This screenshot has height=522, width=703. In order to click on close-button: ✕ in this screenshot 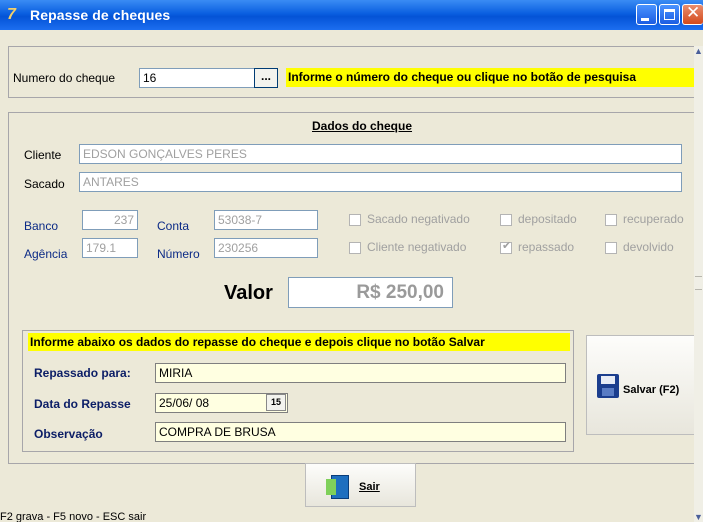, I will do `click(692, 14)`.